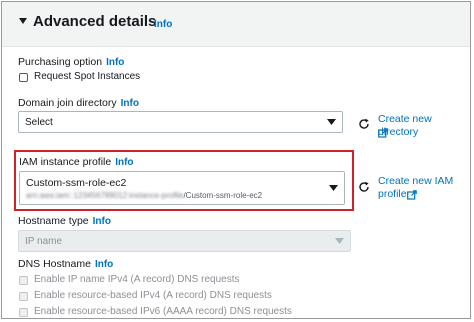 The image size is (474, 322). Describe the element at coordinates (23, 77) in the screenshot. I see `spot-instances-checkbox` at that location.